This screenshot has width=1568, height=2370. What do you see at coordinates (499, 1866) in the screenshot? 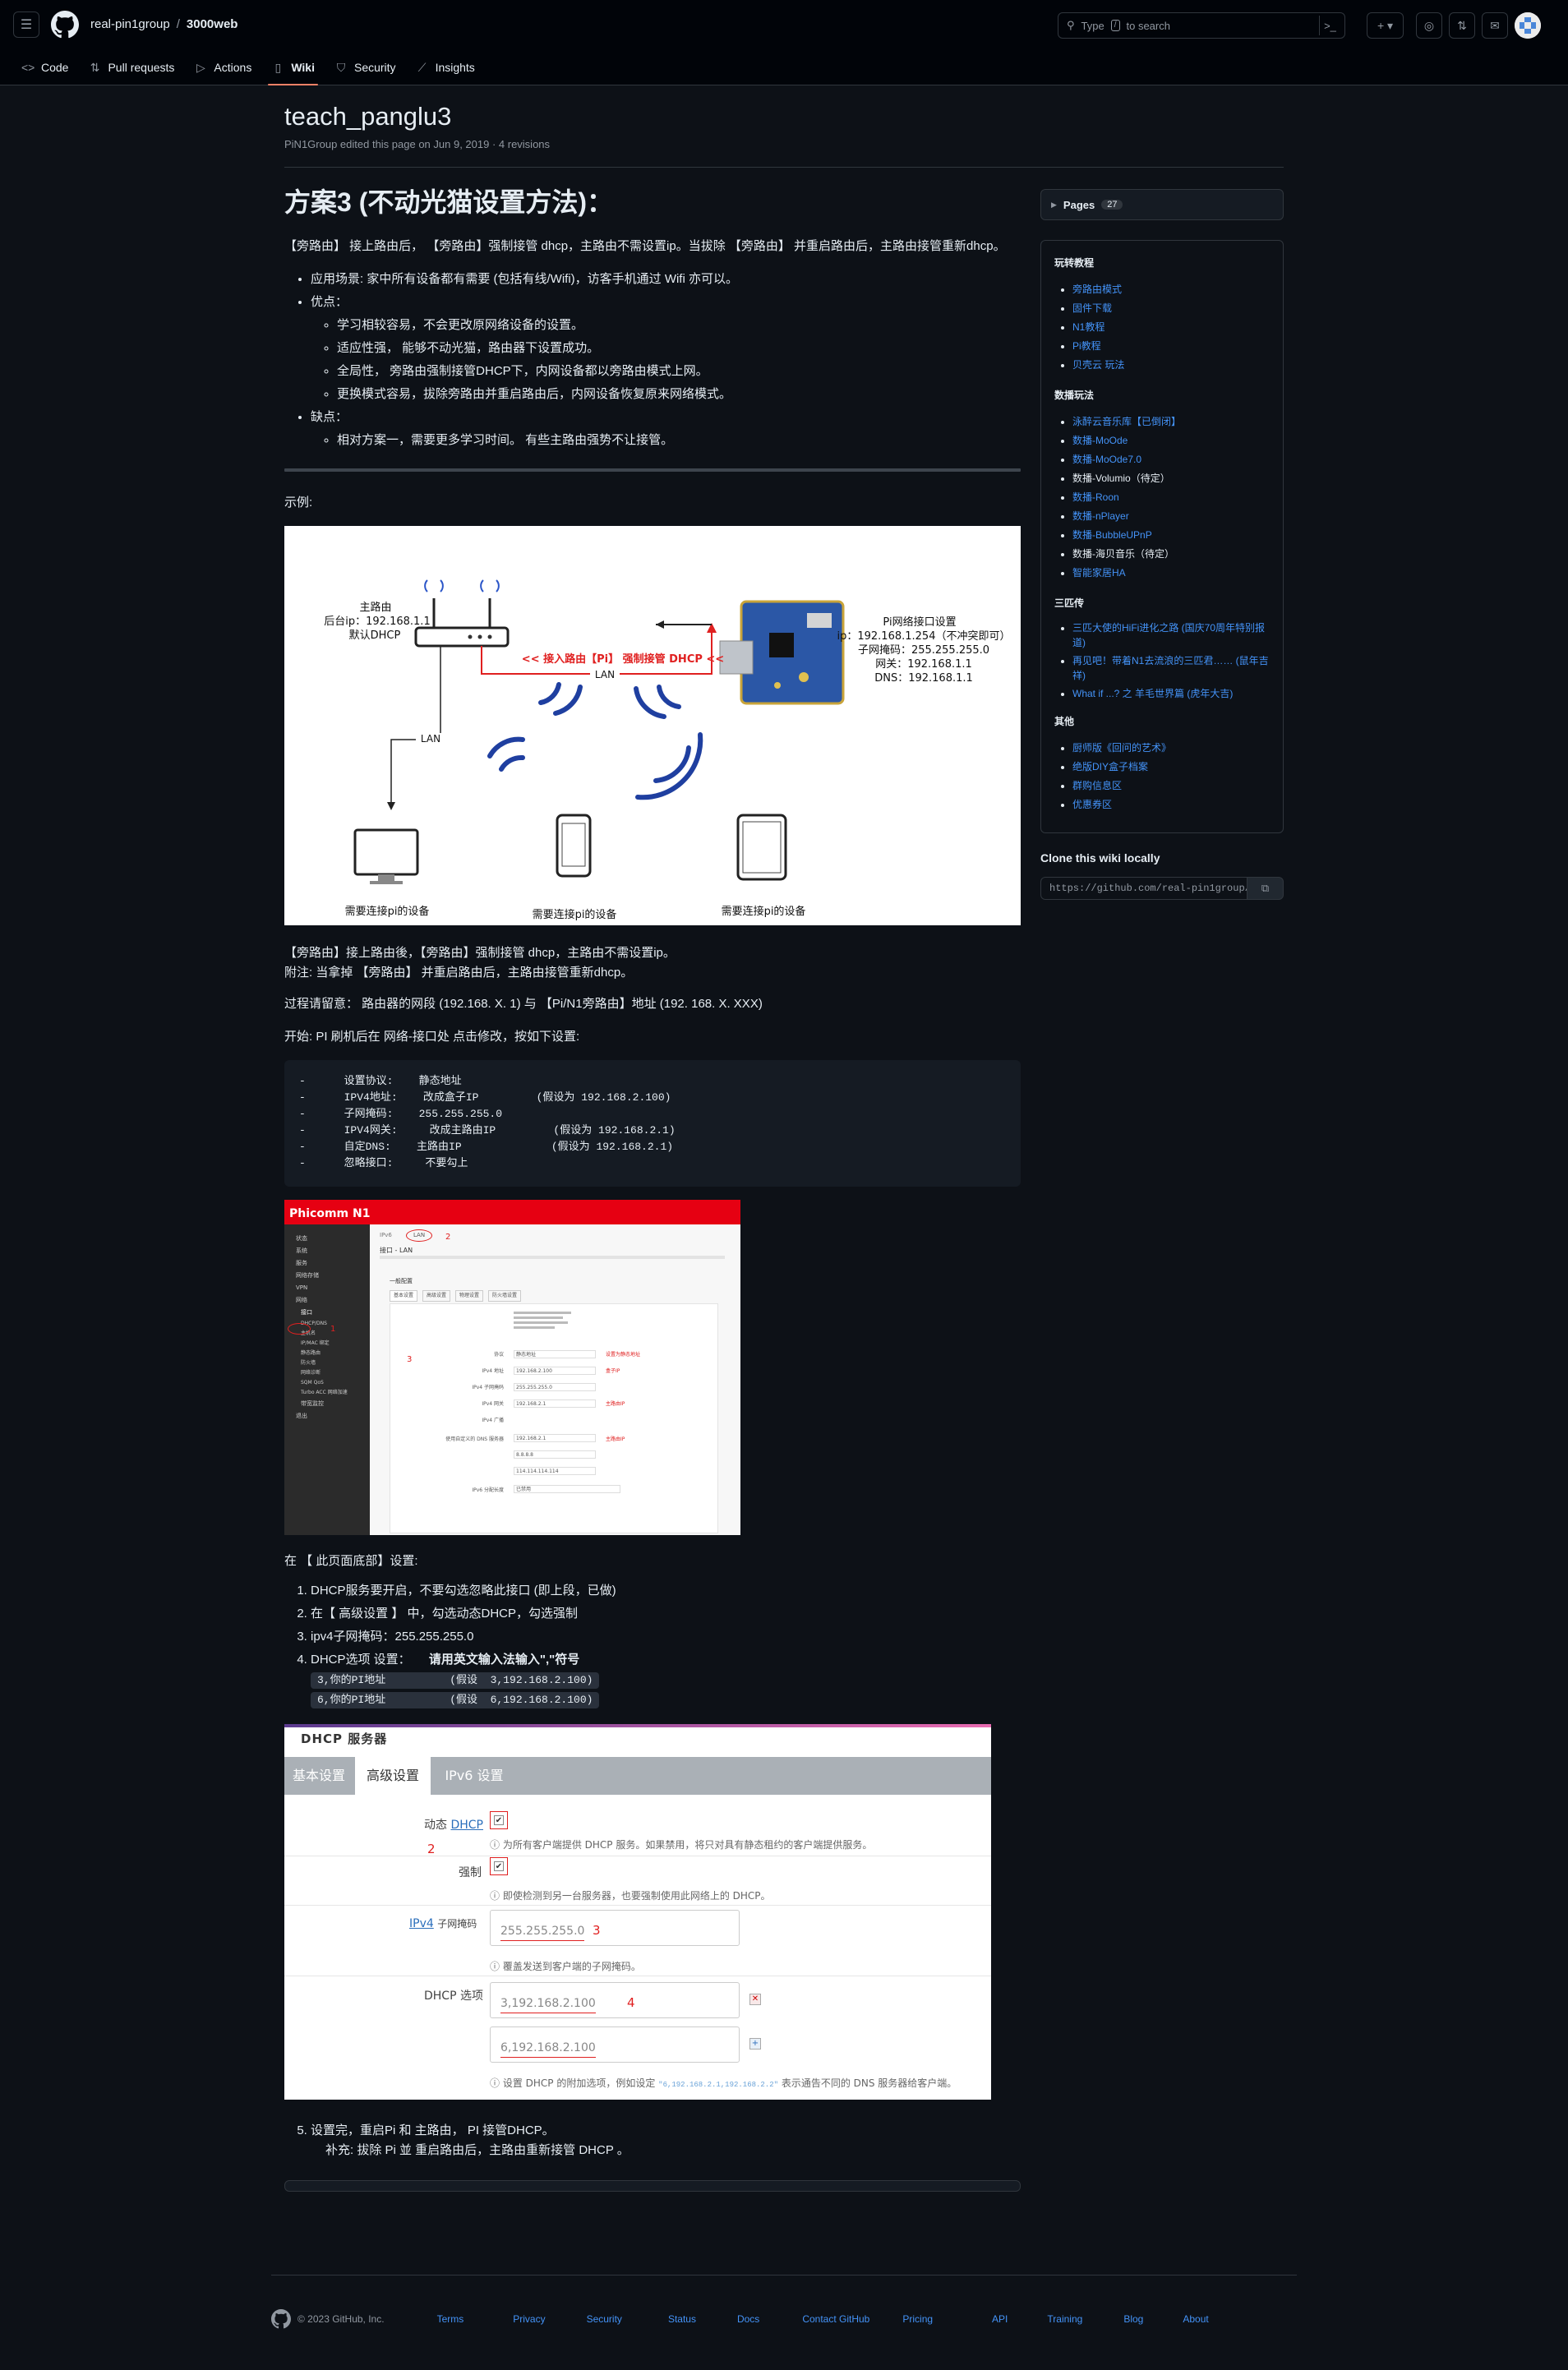
I see `force-checkbox: ✔` at bounding box center [499, 1866].